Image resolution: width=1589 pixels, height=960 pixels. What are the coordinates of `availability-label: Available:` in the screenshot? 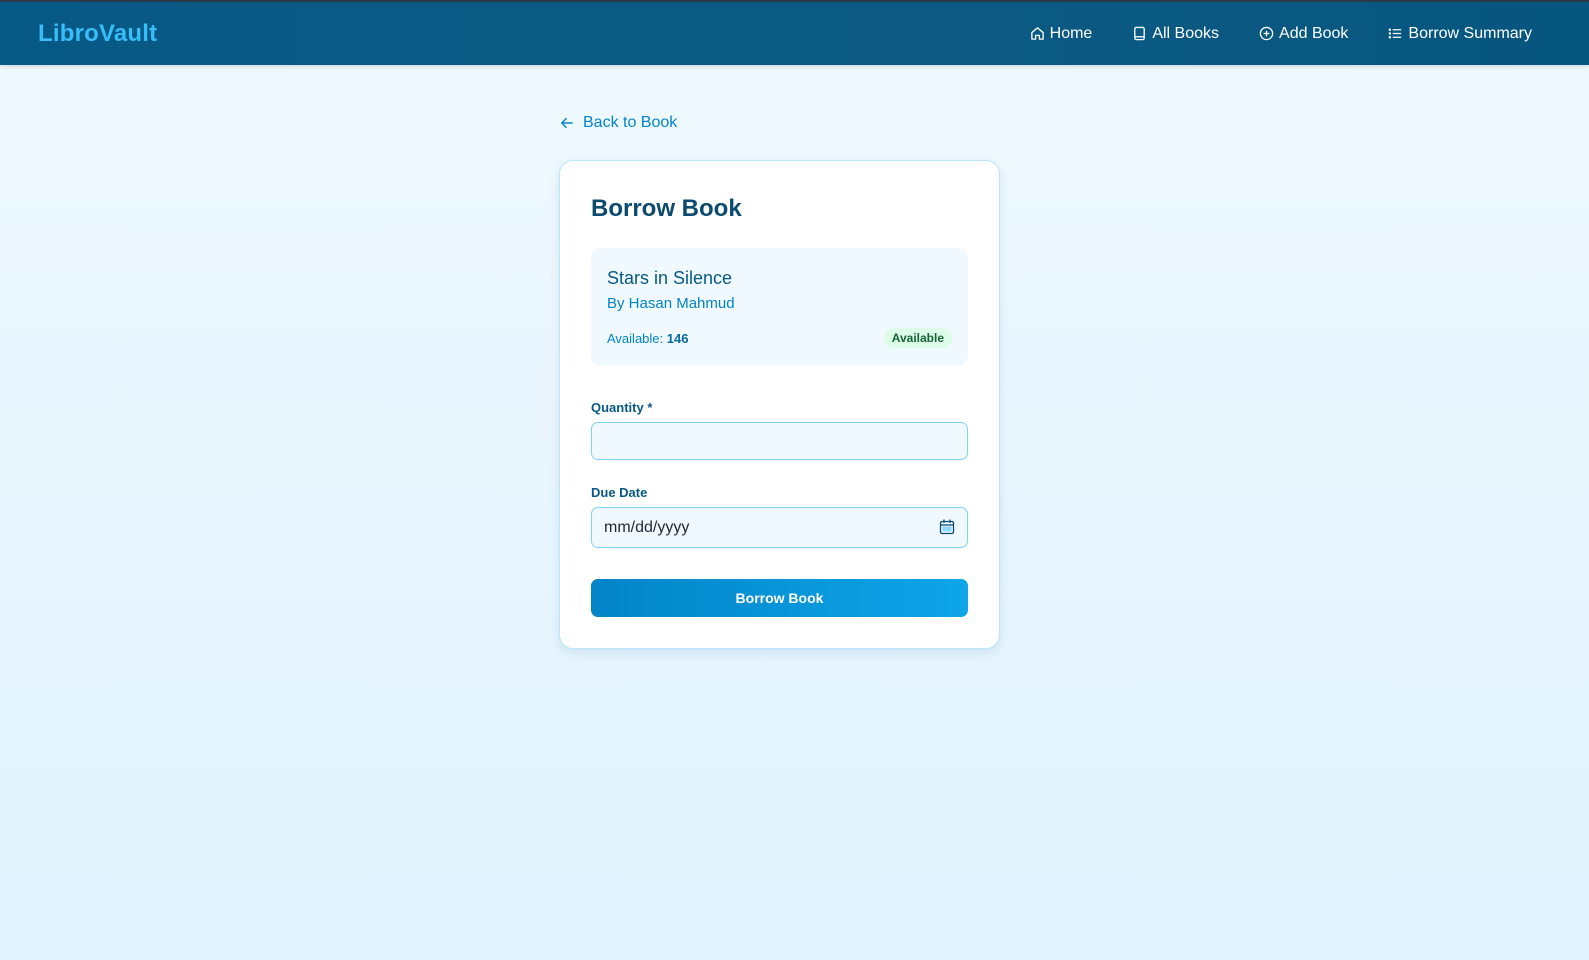 It's located at (637, 338).